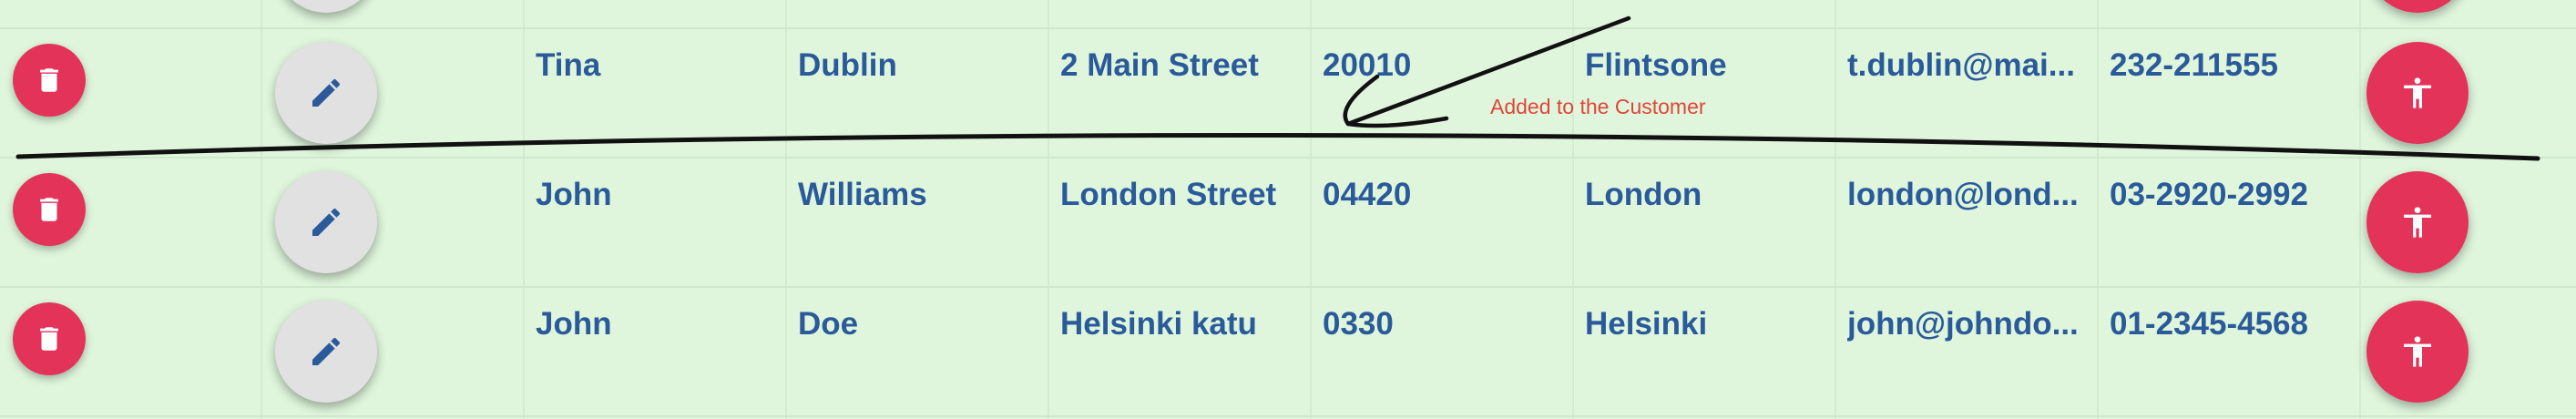  Describe the element at coordinates (1288, 14) in the screenshot. I see `table-row` at that location.